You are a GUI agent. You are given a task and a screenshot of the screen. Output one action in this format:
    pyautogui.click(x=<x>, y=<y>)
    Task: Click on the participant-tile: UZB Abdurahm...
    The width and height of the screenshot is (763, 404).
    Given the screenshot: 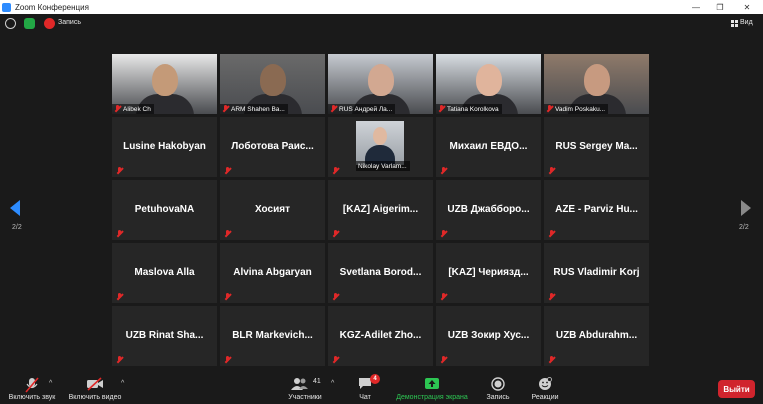 What is the action you would take?
    pyautogui.click(x=596, y=336)
    